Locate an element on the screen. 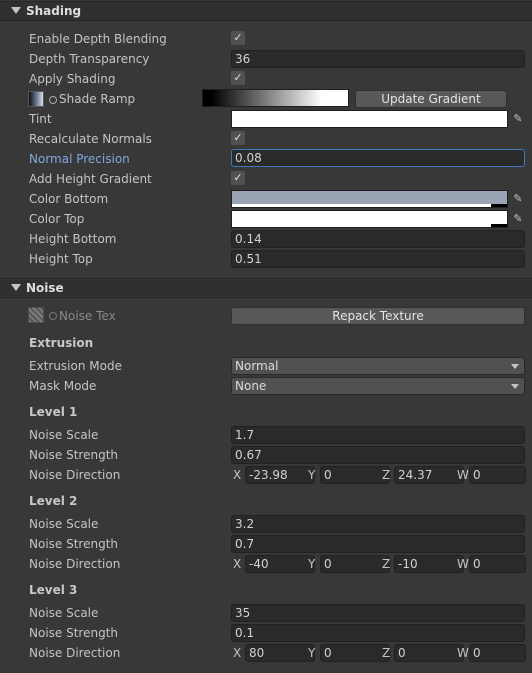 This screenshot has height=673, width=532. update-gradient-button: Update Gradient is located at coordinates (431, 99).